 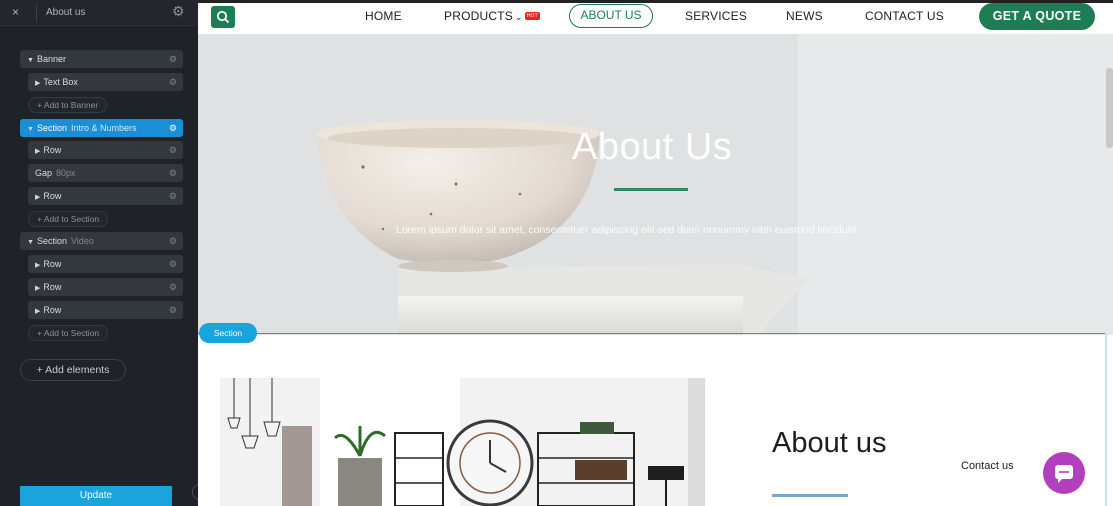 I want to click on tree-item-label: Text Box, so click(x=60, y=82).